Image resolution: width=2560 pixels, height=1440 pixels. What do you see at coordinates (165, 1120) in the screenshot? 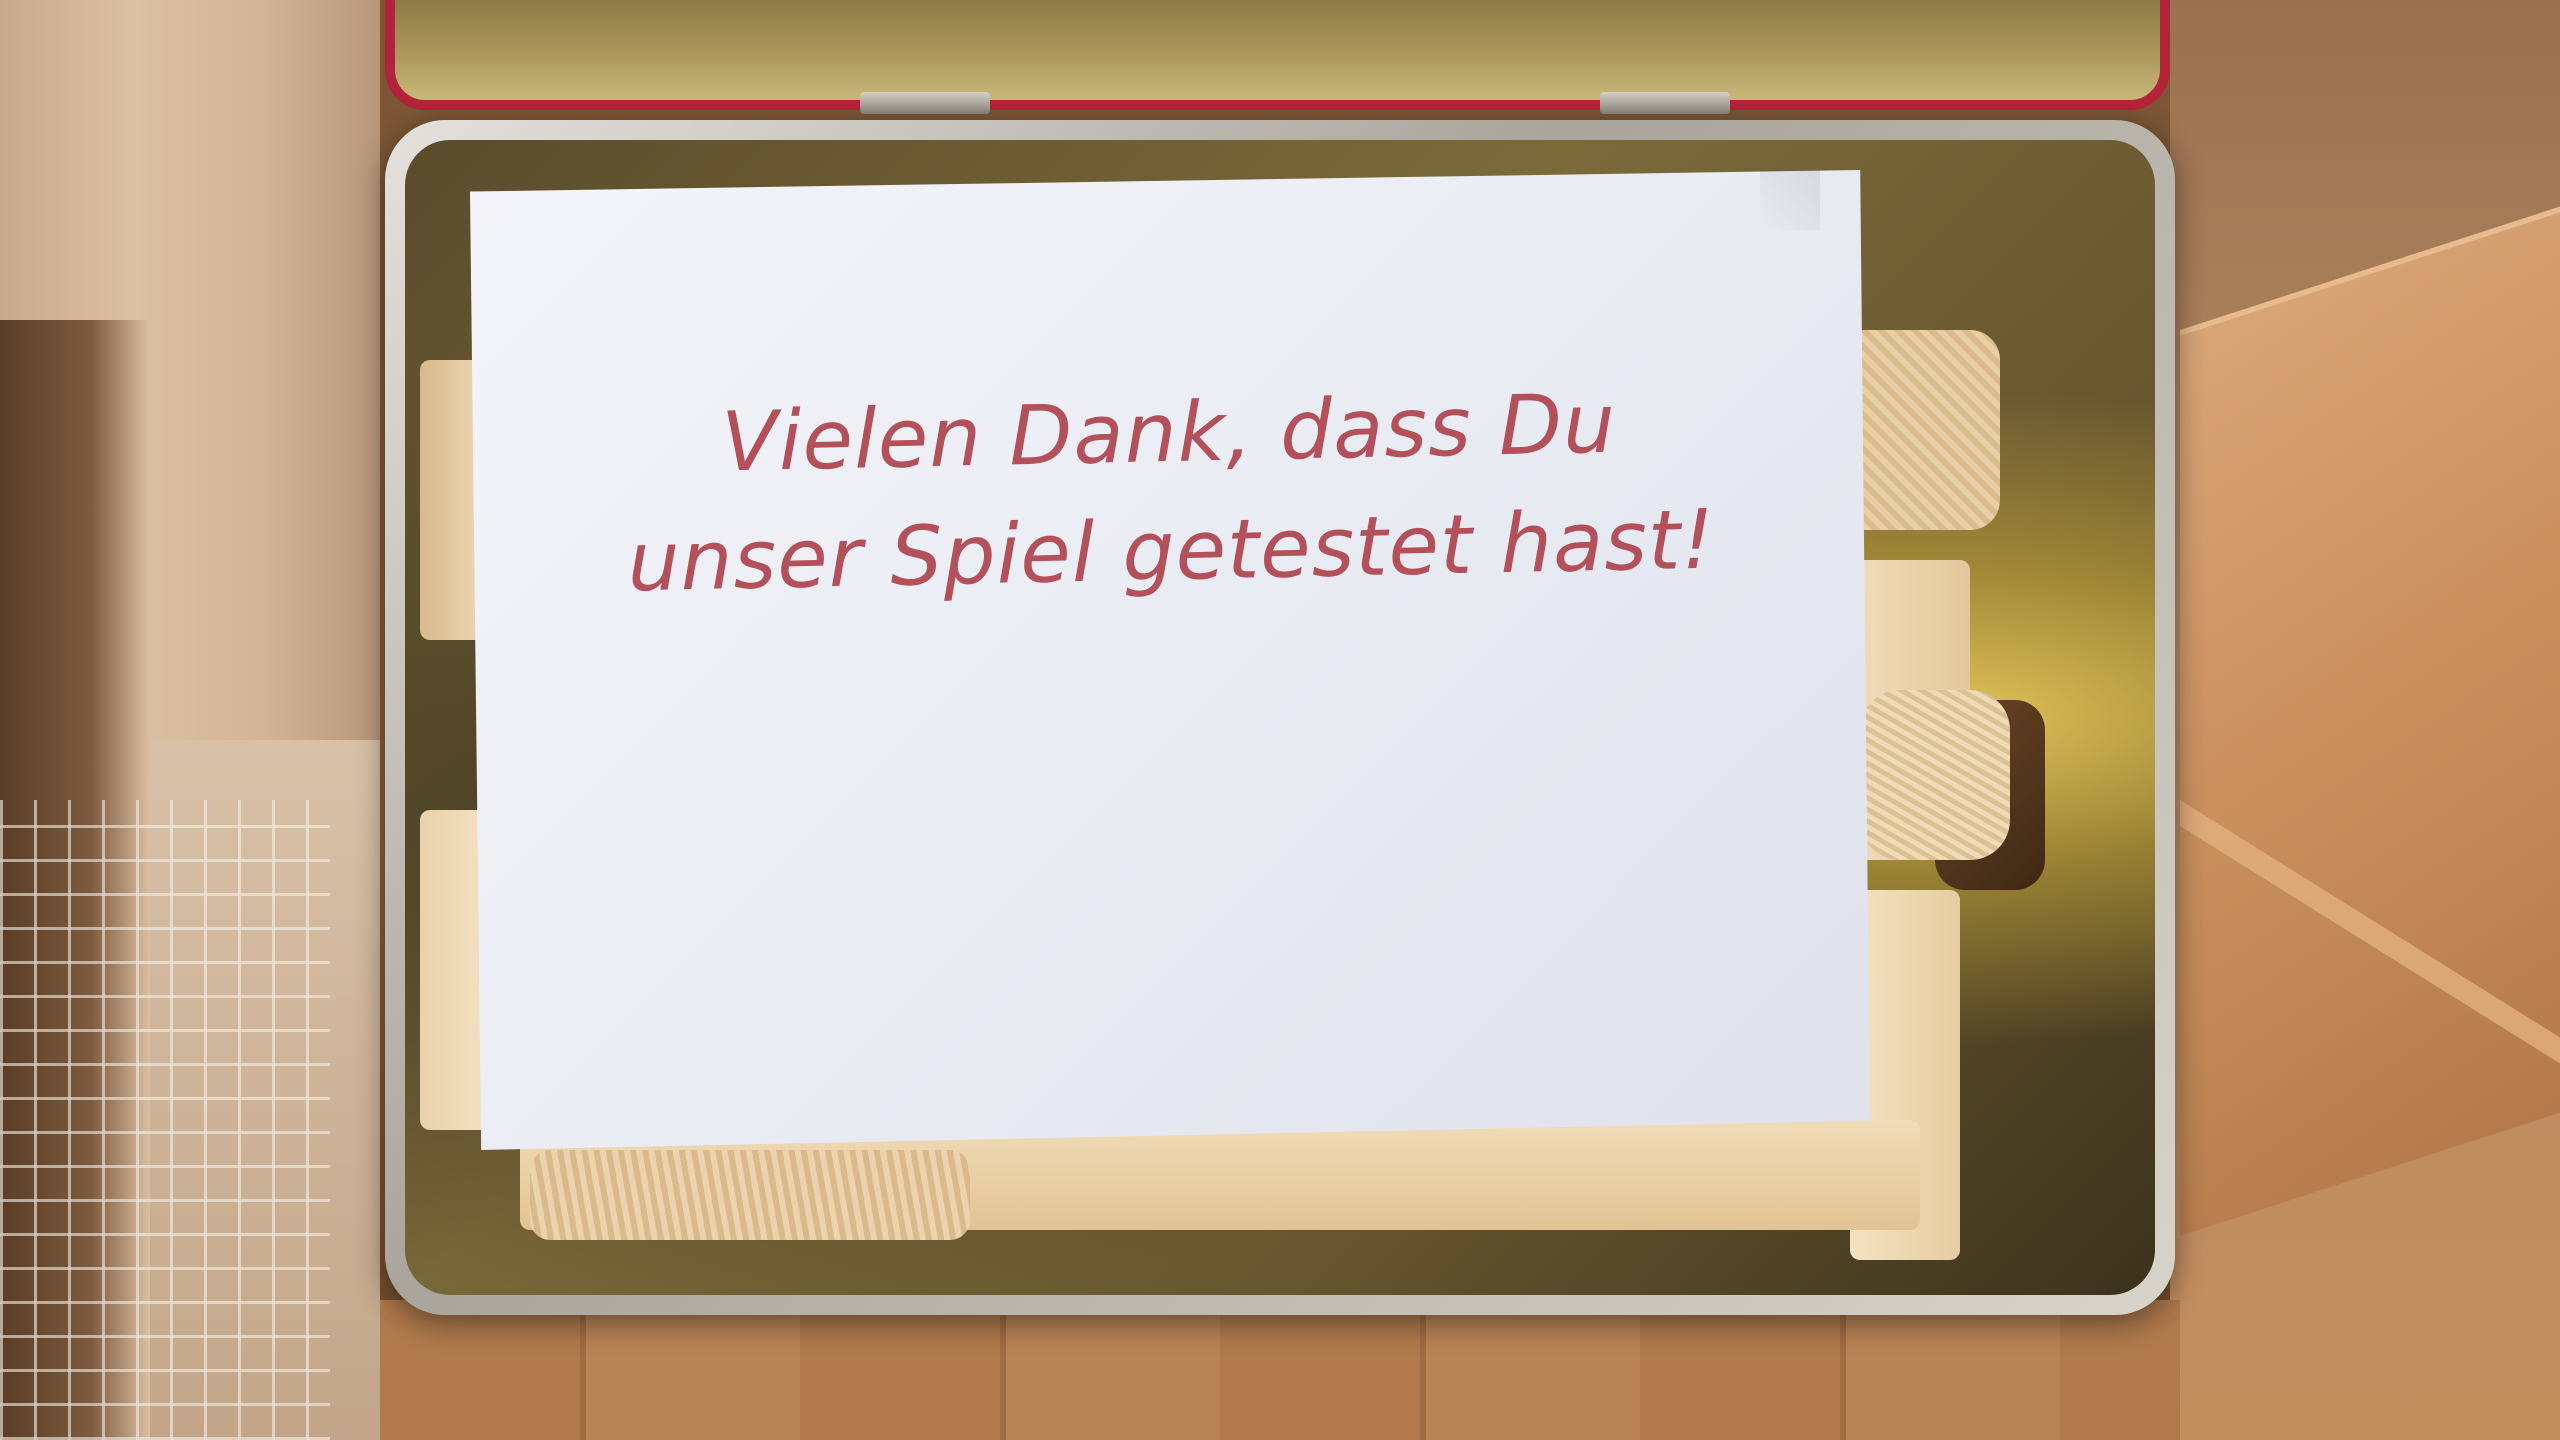
I see `wire-basket` at bounding box center [165, 1120].